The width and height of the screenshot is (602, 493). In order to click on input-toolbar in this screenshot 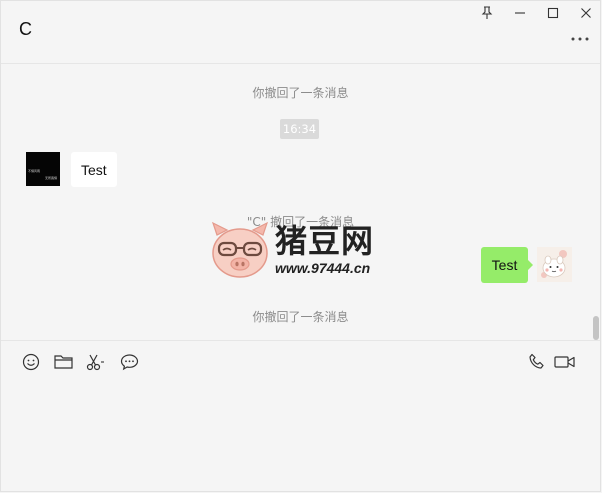, I will do `click(300, 360)`.